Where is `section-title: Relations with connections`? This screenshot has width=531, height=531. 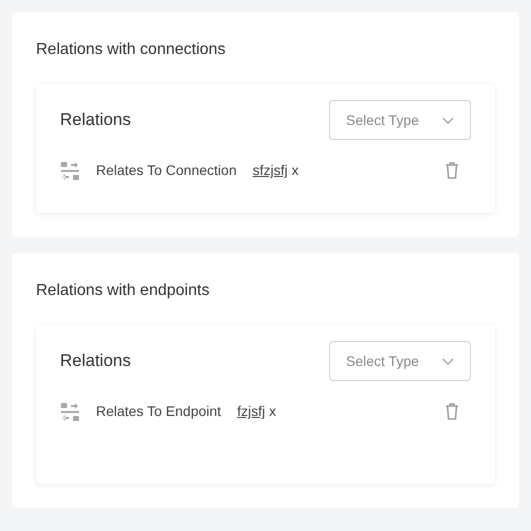
section-title: Relations with connections is located at coordinates (131, 50).